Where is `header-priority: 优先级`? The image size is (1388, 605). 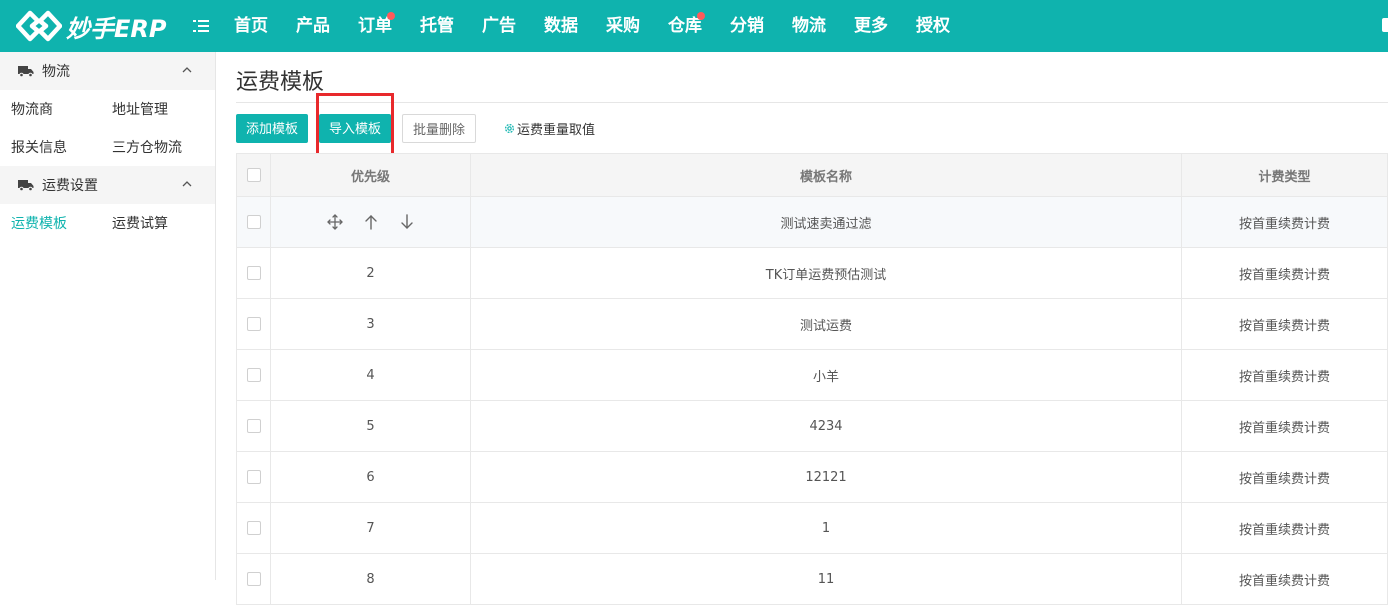 header-priority: 优先级 is located at coordinates (371, 175).